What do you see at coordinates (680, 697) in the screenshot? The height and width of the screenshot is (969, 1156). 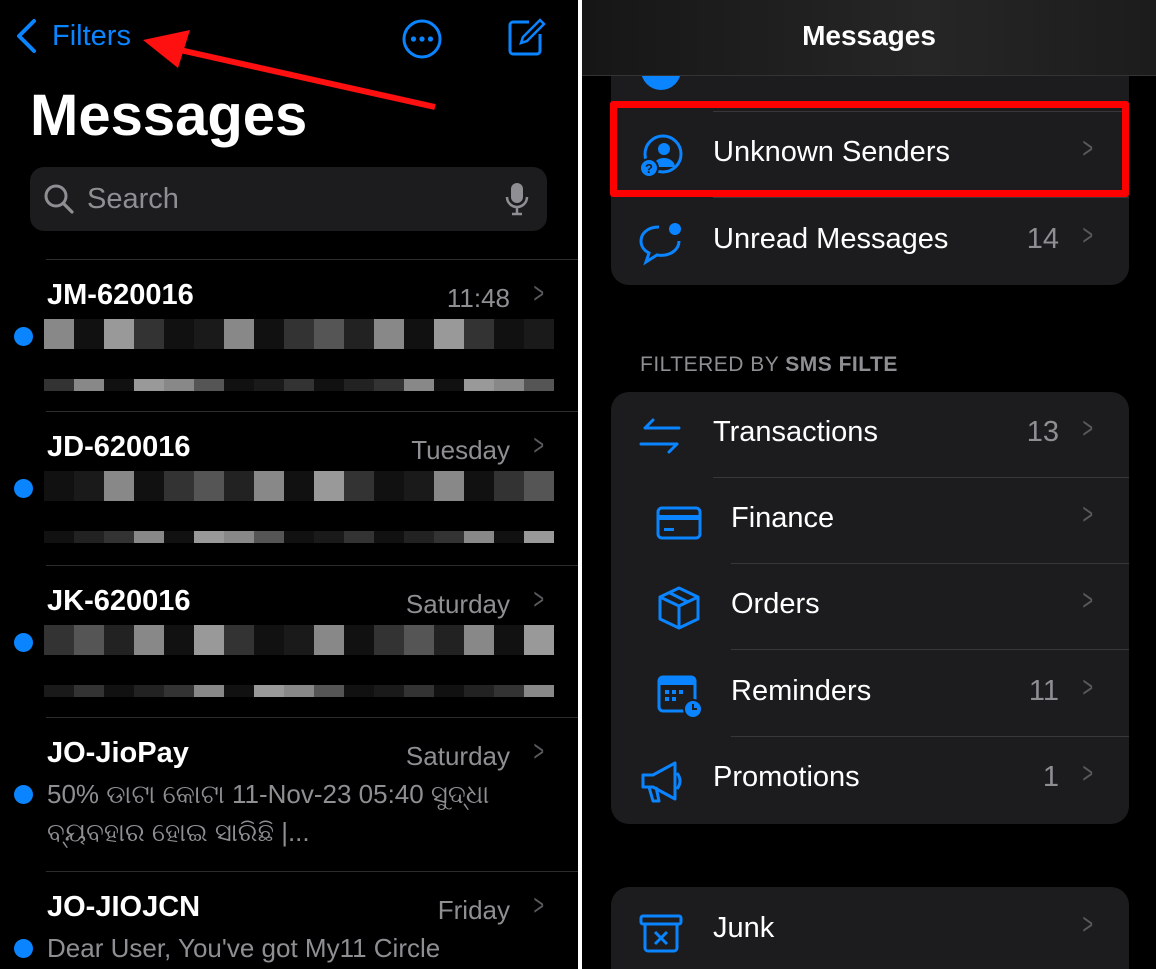 I see `calendar-clock-icon` at bounding box center [680, 697].